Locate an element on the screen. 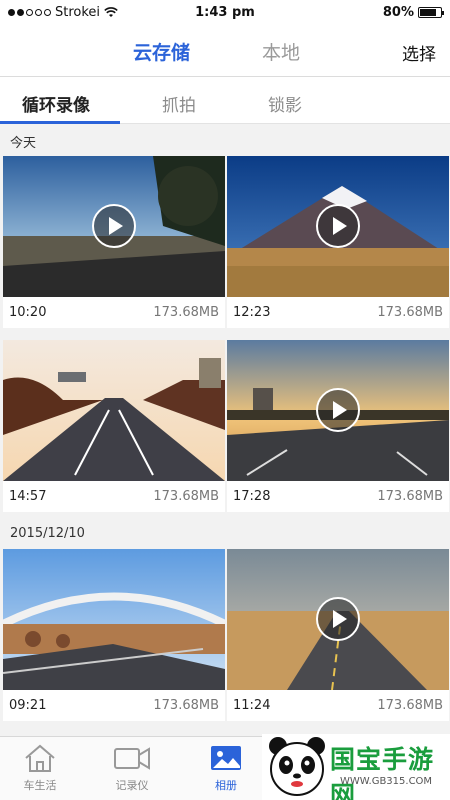 This screenshot has width=450, height=800. video-meta: 10:20 173.68MB is located at coordinates (114, 312).